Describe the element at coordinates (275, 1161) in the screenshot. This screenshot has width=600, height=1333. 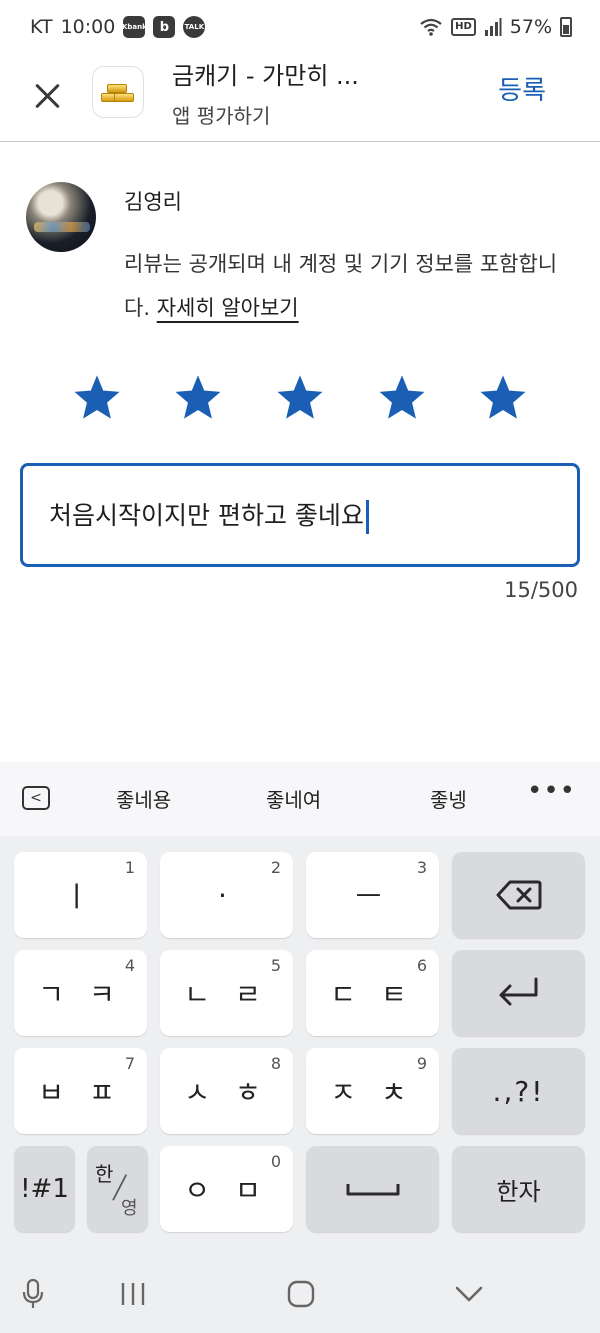
I see `key-0-number: 0` at that location.